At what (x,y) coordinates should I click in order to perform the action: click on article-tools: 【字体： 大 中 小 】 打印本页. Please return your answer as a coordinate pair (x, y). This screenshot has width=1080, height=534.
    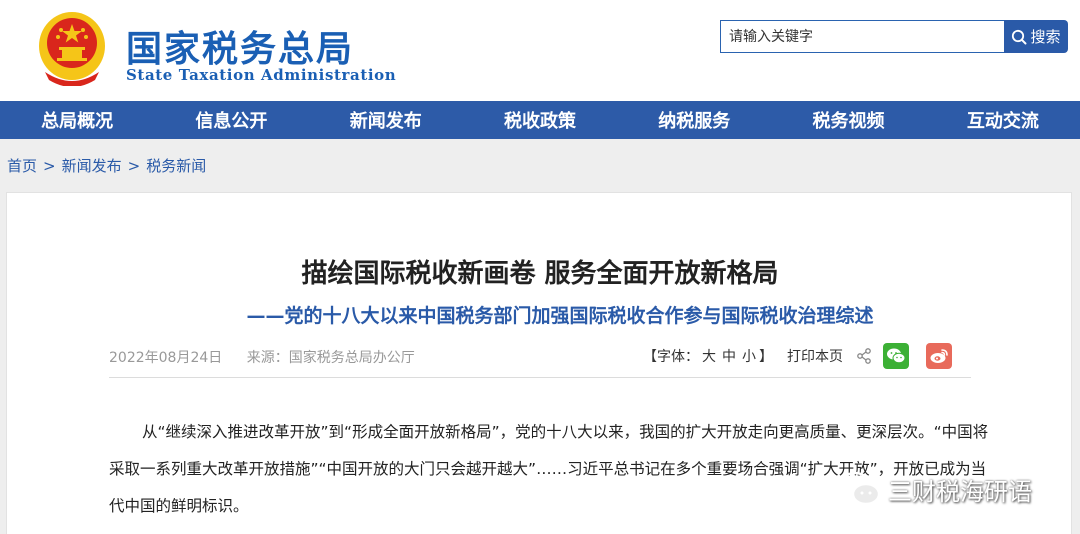
    Looking at the image, I should click on (797, 356).